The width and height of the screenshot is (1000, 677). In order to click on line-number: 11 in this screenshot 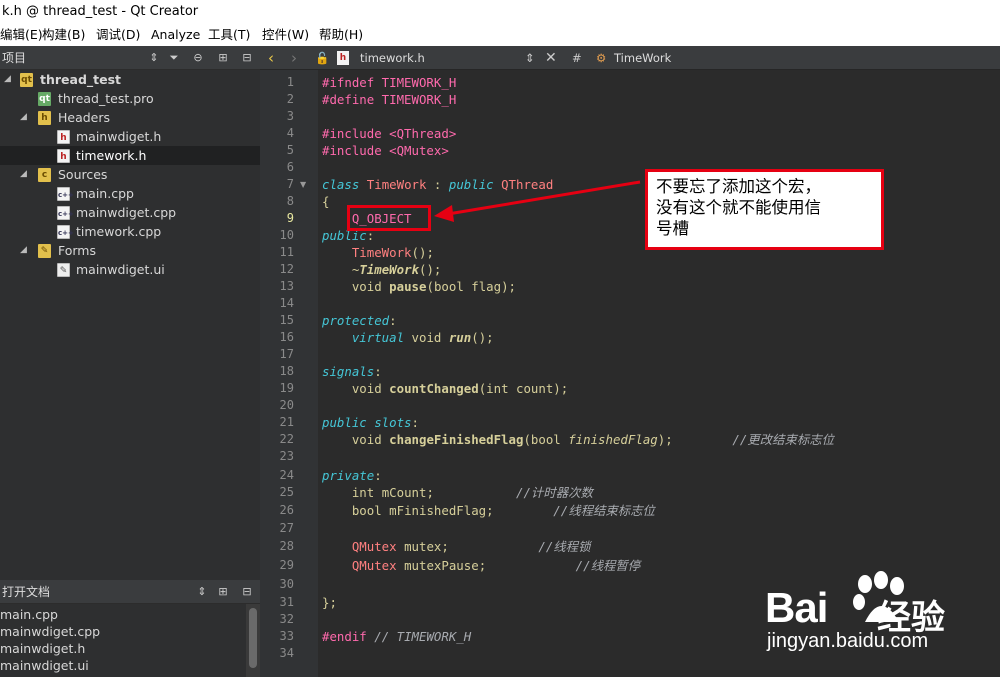, I will do `click(286, 252)`.